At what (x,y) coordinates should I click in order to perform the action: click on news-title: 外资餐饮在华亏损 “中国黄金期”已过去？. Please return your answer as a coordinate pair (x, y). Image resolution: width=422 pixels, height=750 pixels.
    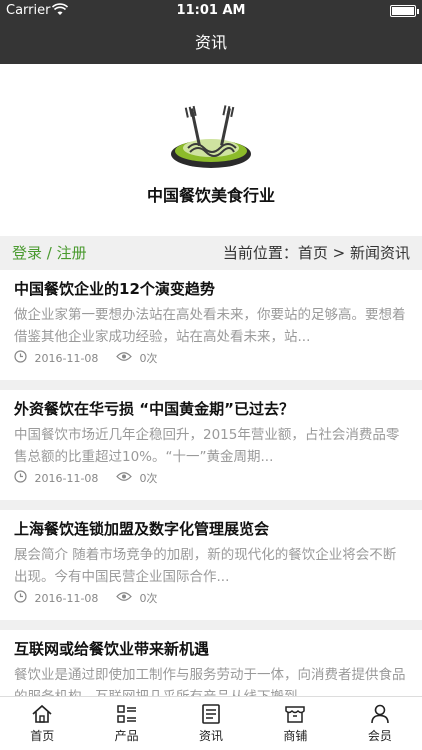
    Looking at the image, I should click on (211, 410).